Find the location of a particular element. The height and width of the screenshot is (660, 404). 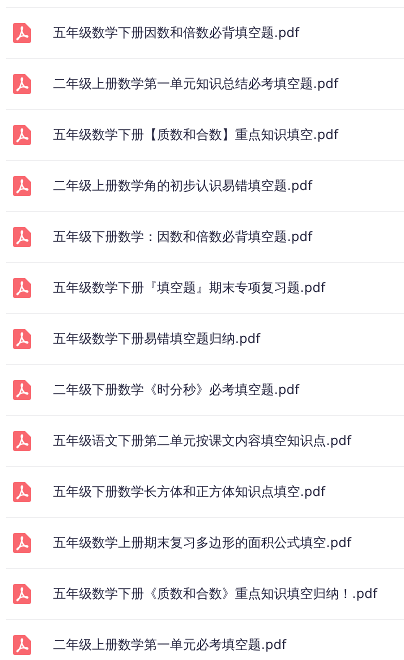

file-name: 五年级数学下册《质数和合数》重点知识填空归纳！.pdf is located at coordinates (215, 594).